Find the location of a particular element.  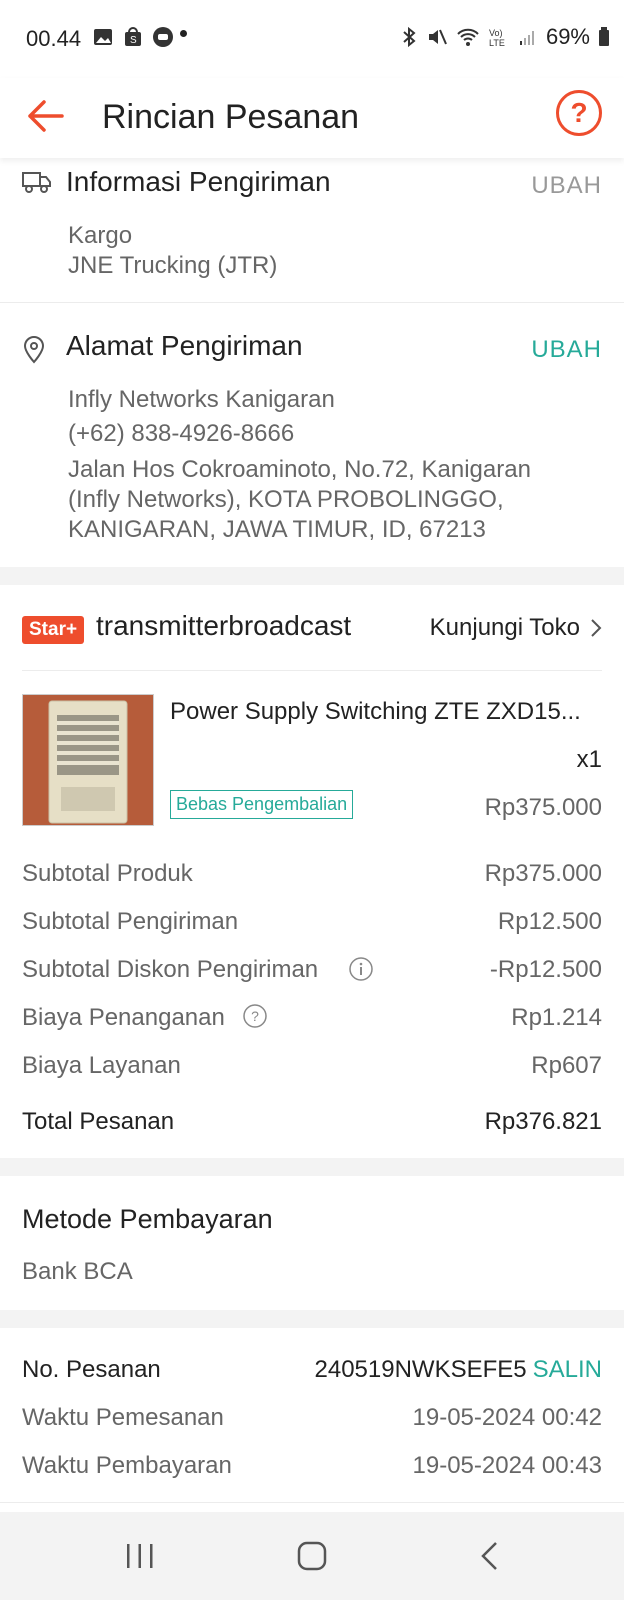

payment-time-label: Waktu Pembayaran is located at coordinates (127, 1465).